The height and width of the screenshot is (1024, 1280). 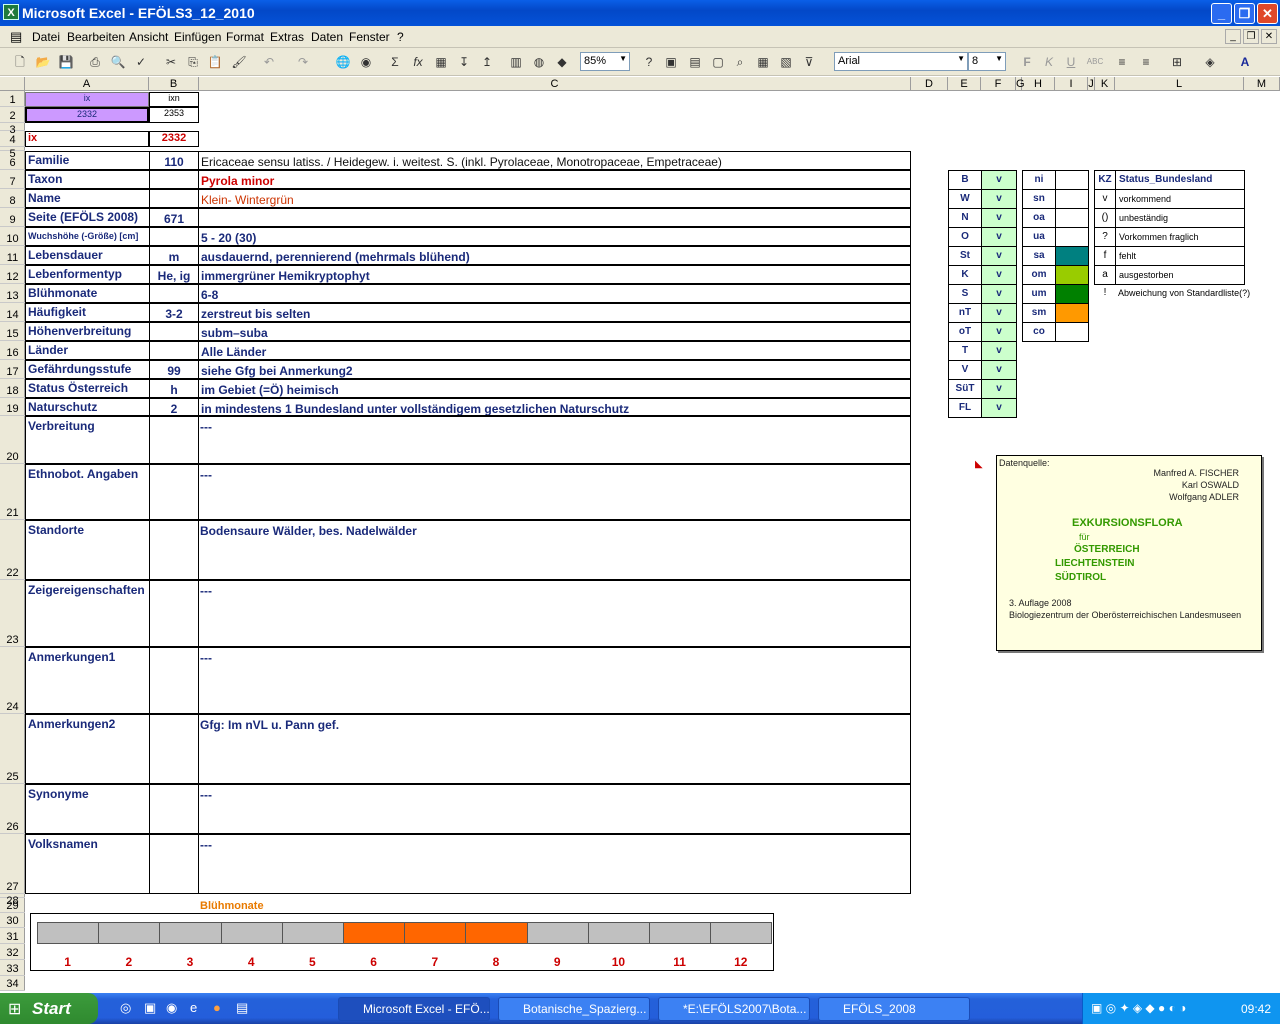 What do you see at coordinates (20, 62) in the screenshot?
I see `new-icon: 🗋` at bounding box center [20, 62].